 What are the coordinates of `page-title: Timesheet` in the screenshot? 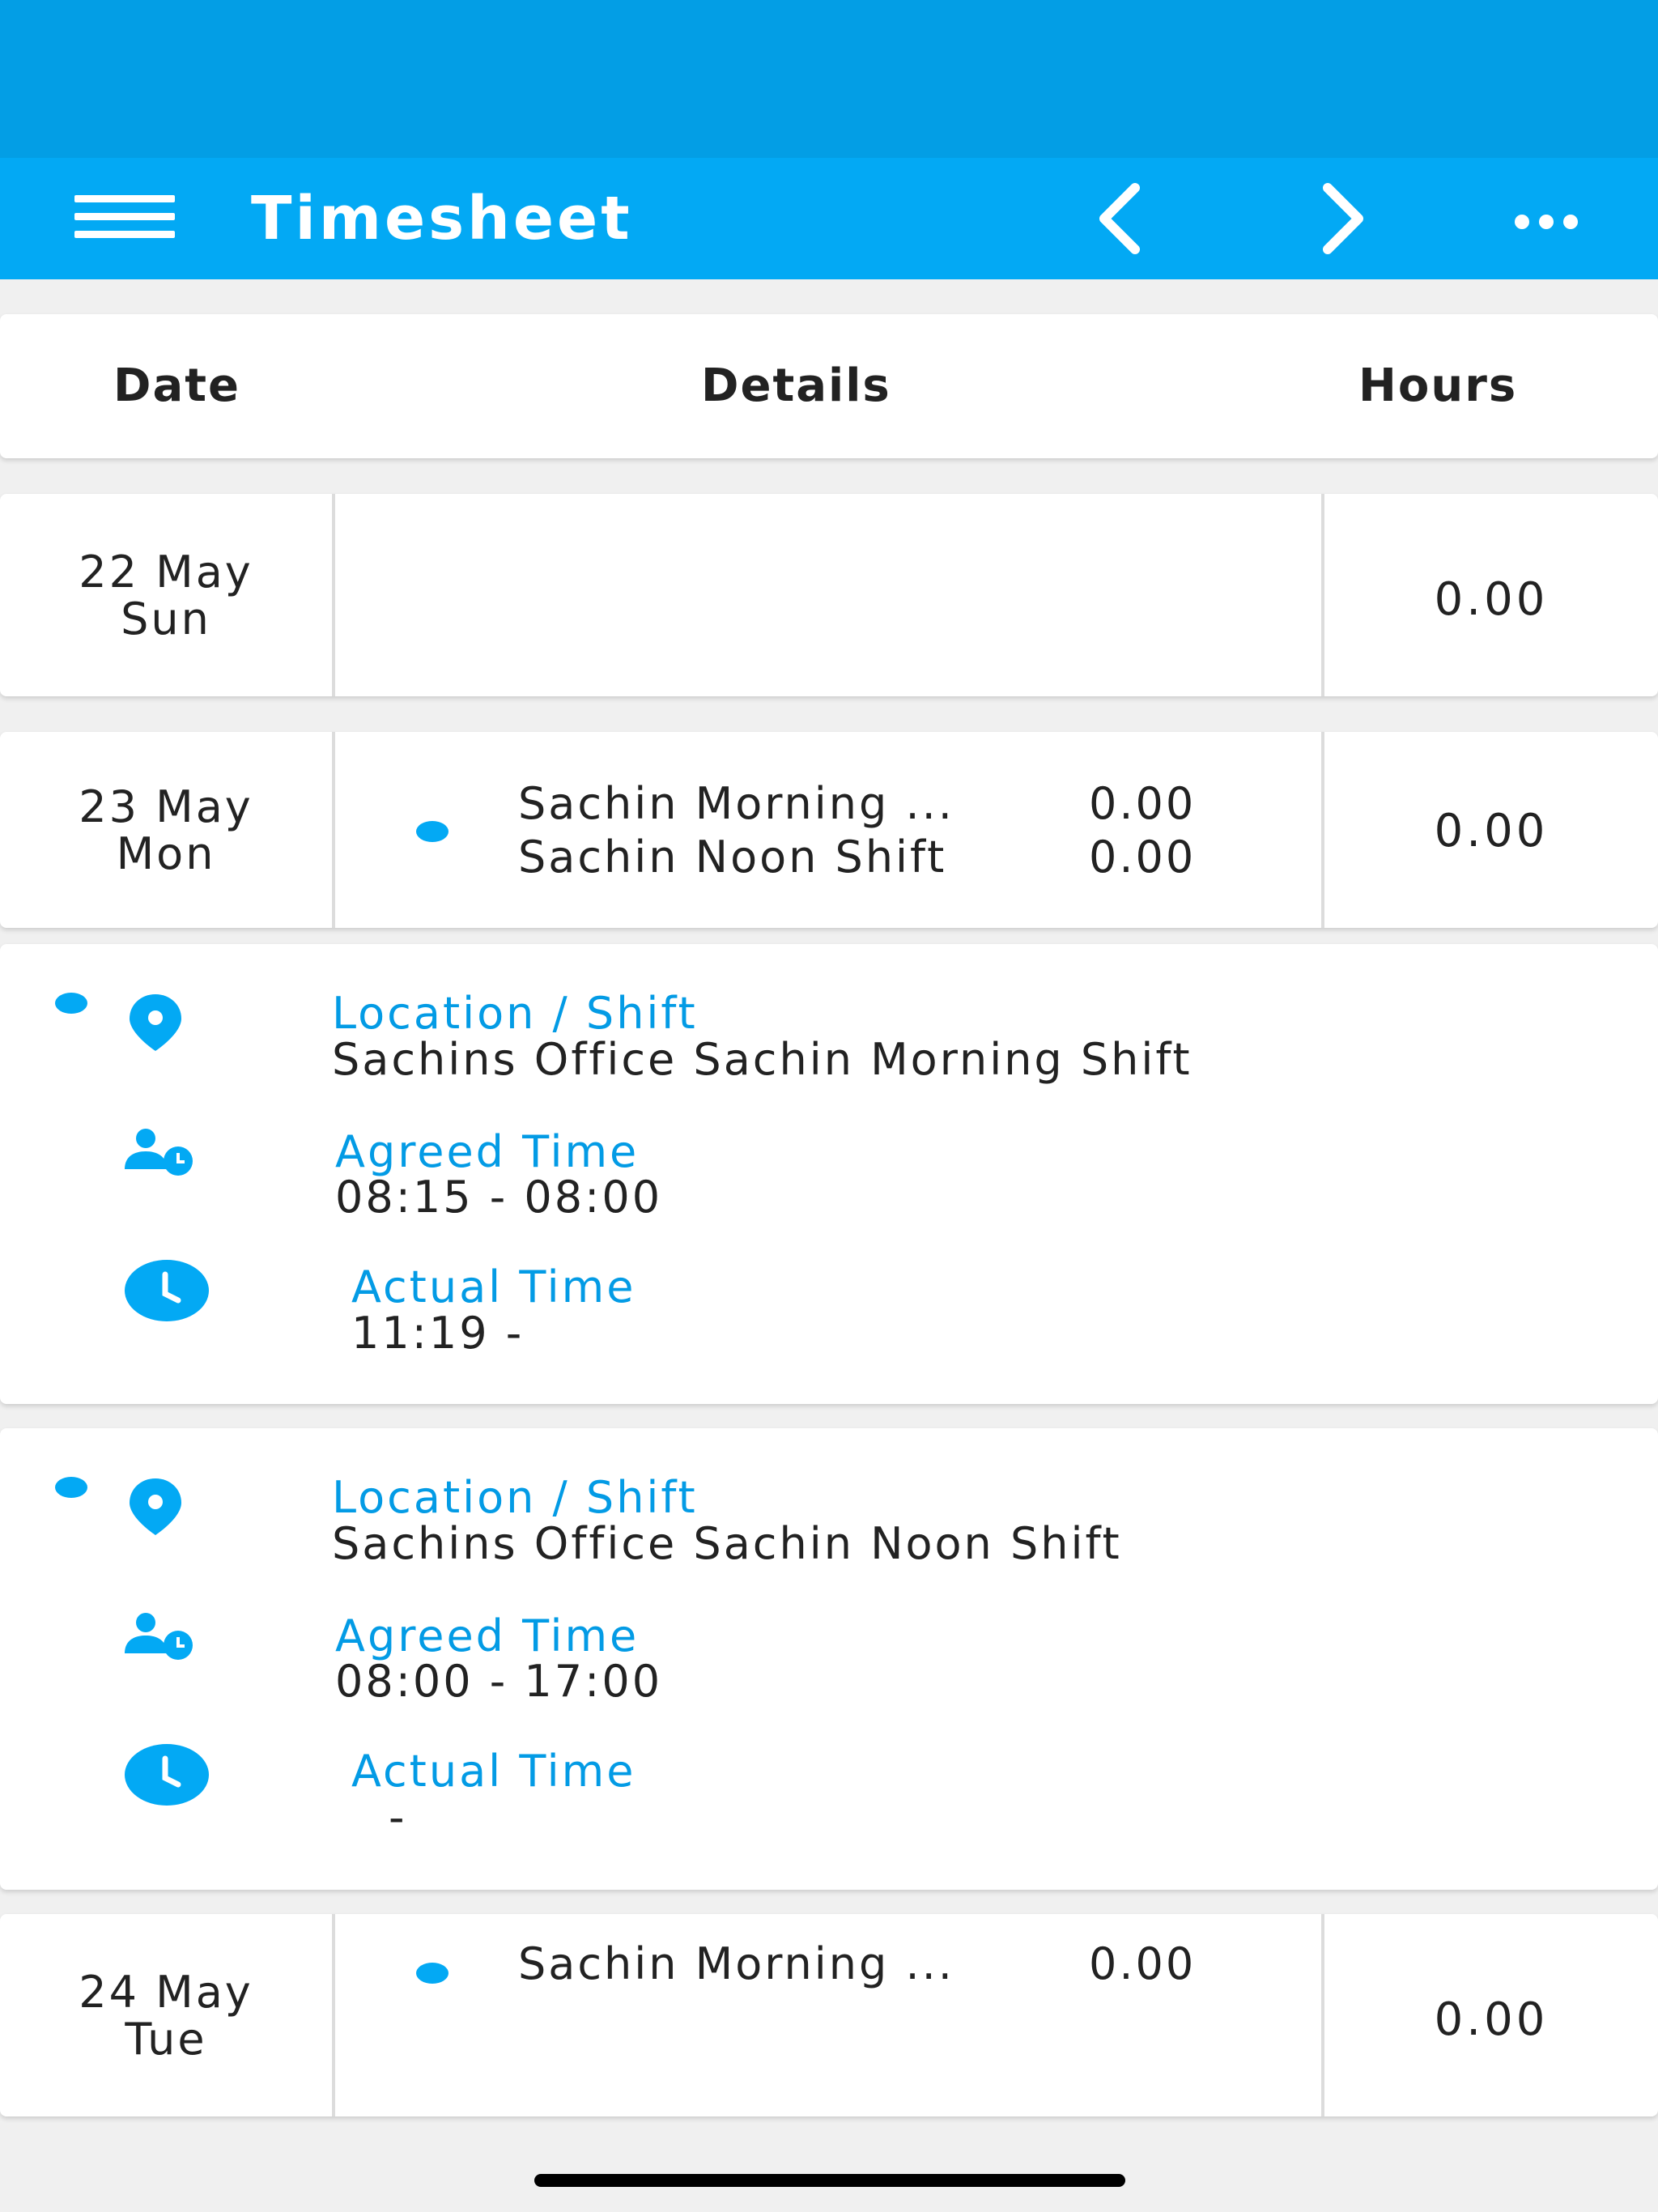 It's located at (442, 219).